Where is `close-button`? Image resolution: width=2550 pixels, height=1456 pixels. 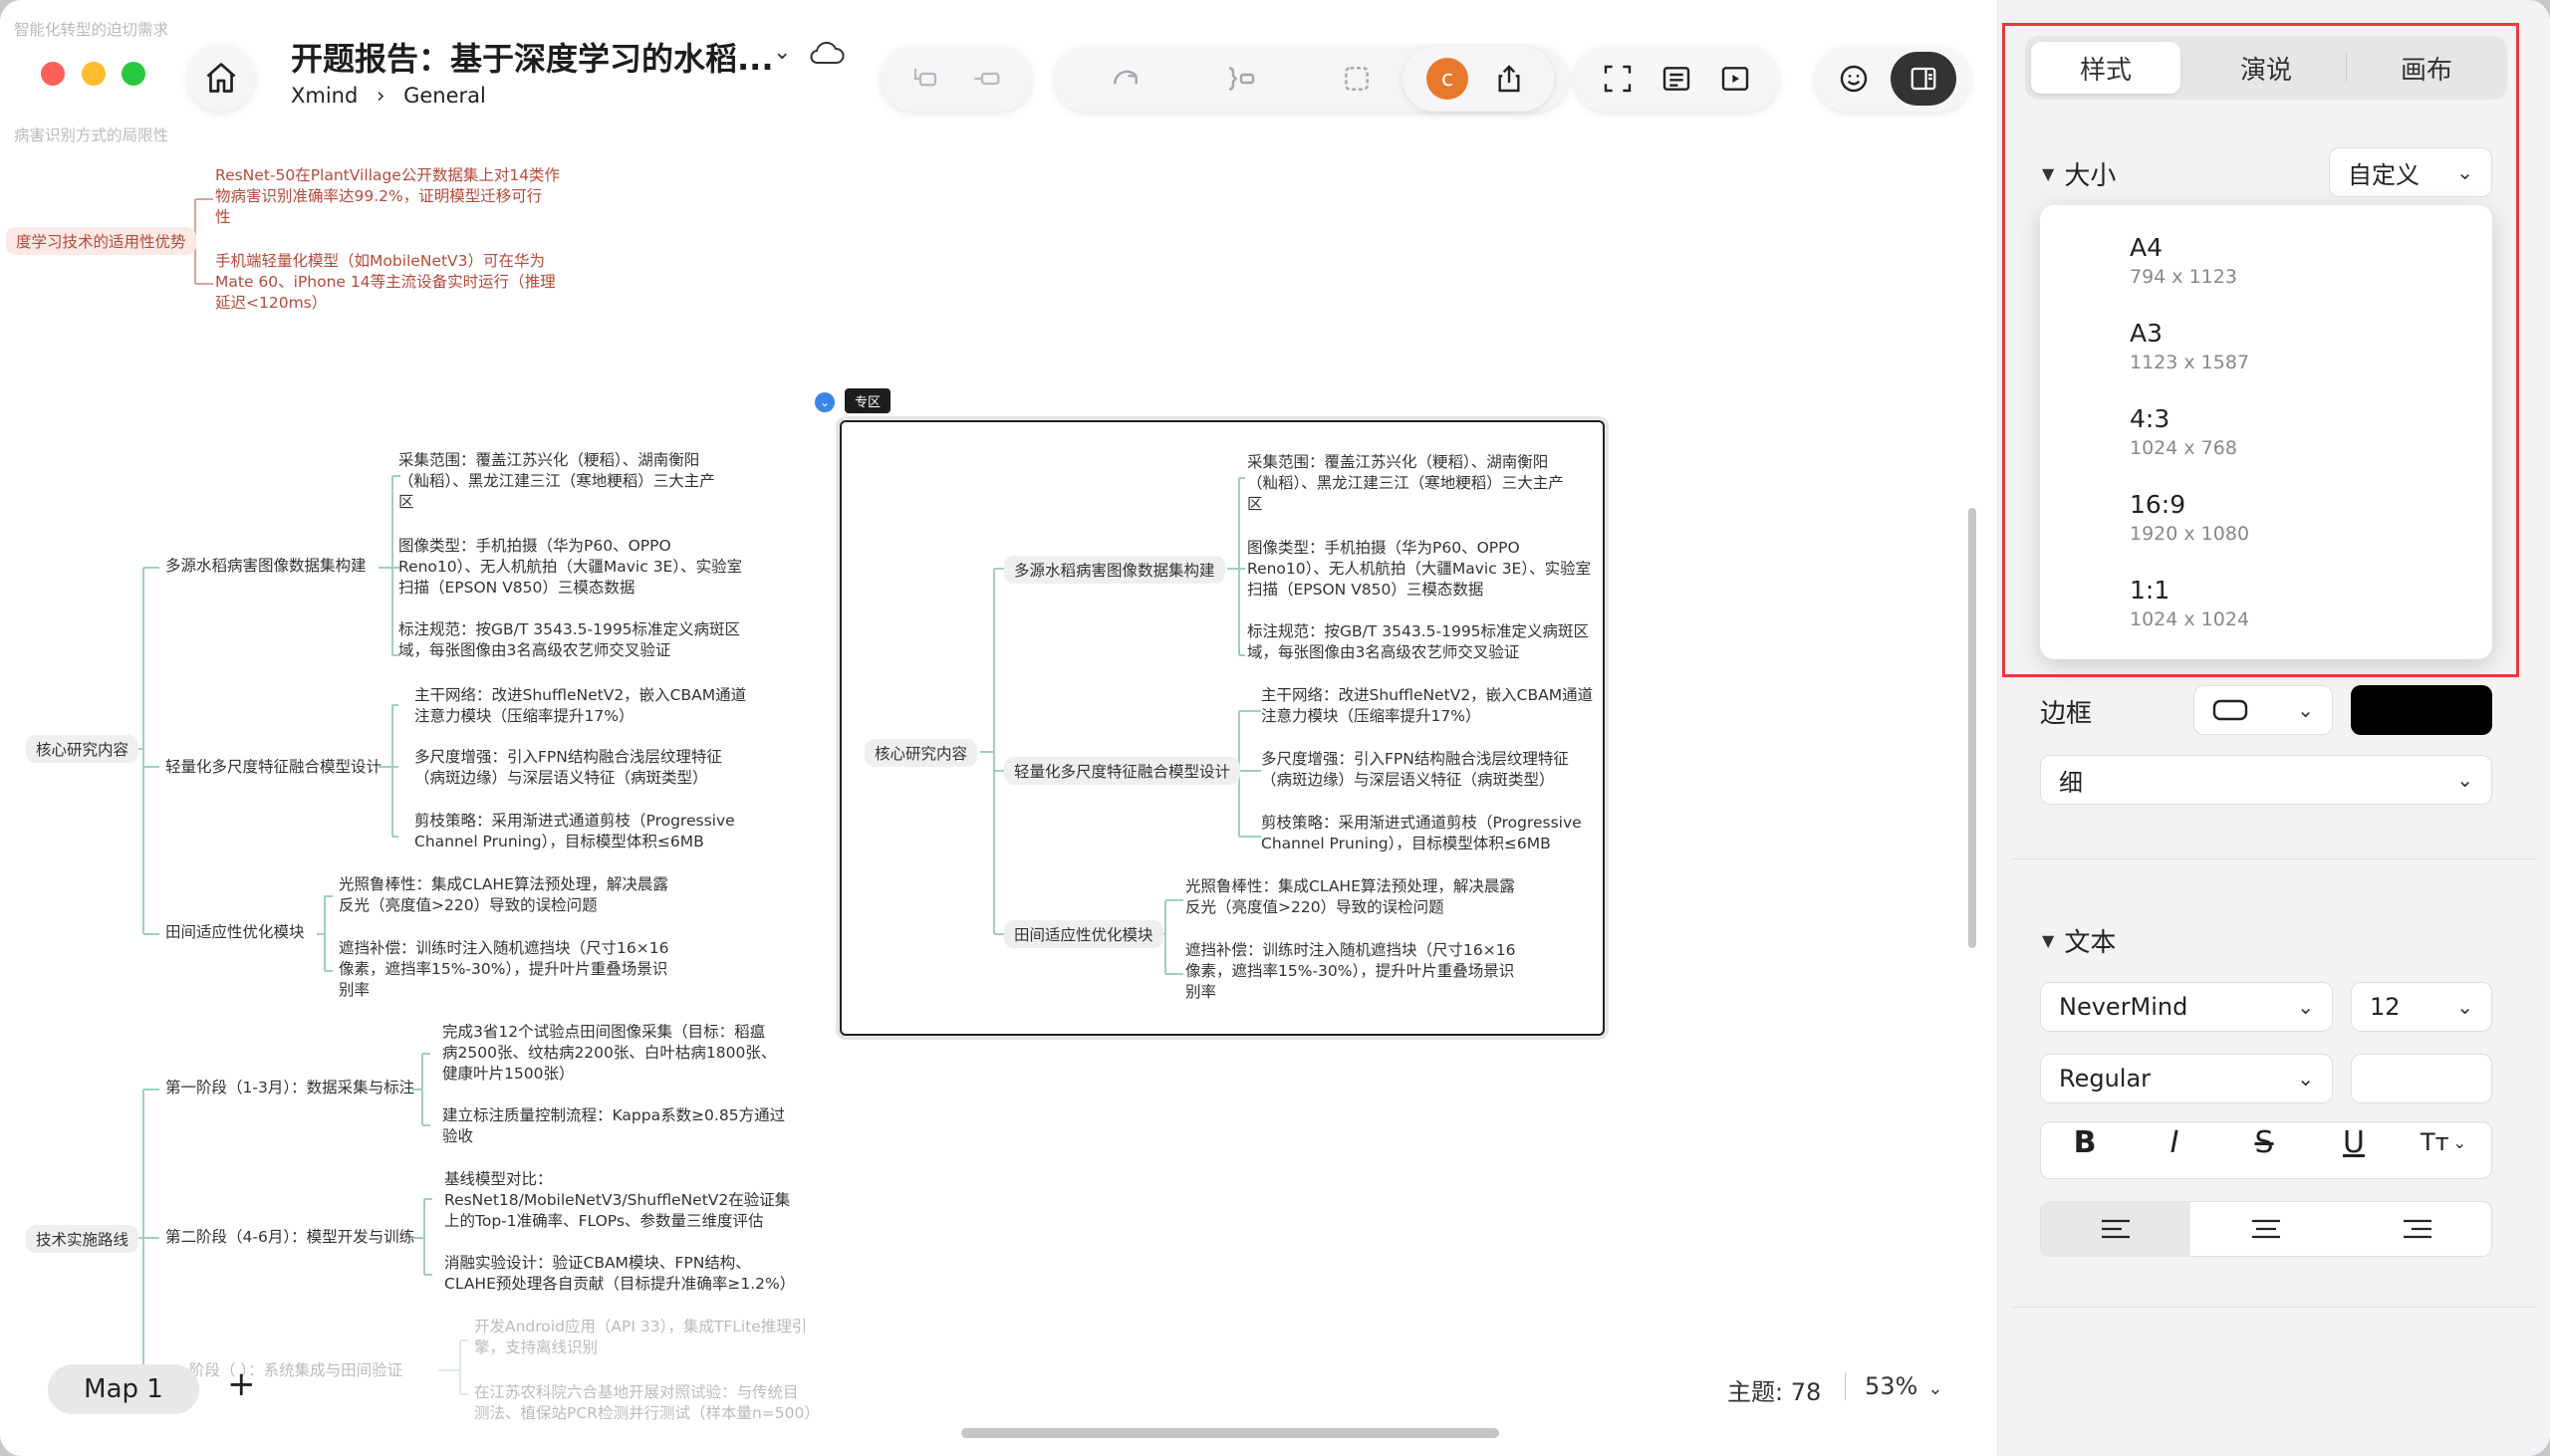
close-button is located at coordinates (53, 74).